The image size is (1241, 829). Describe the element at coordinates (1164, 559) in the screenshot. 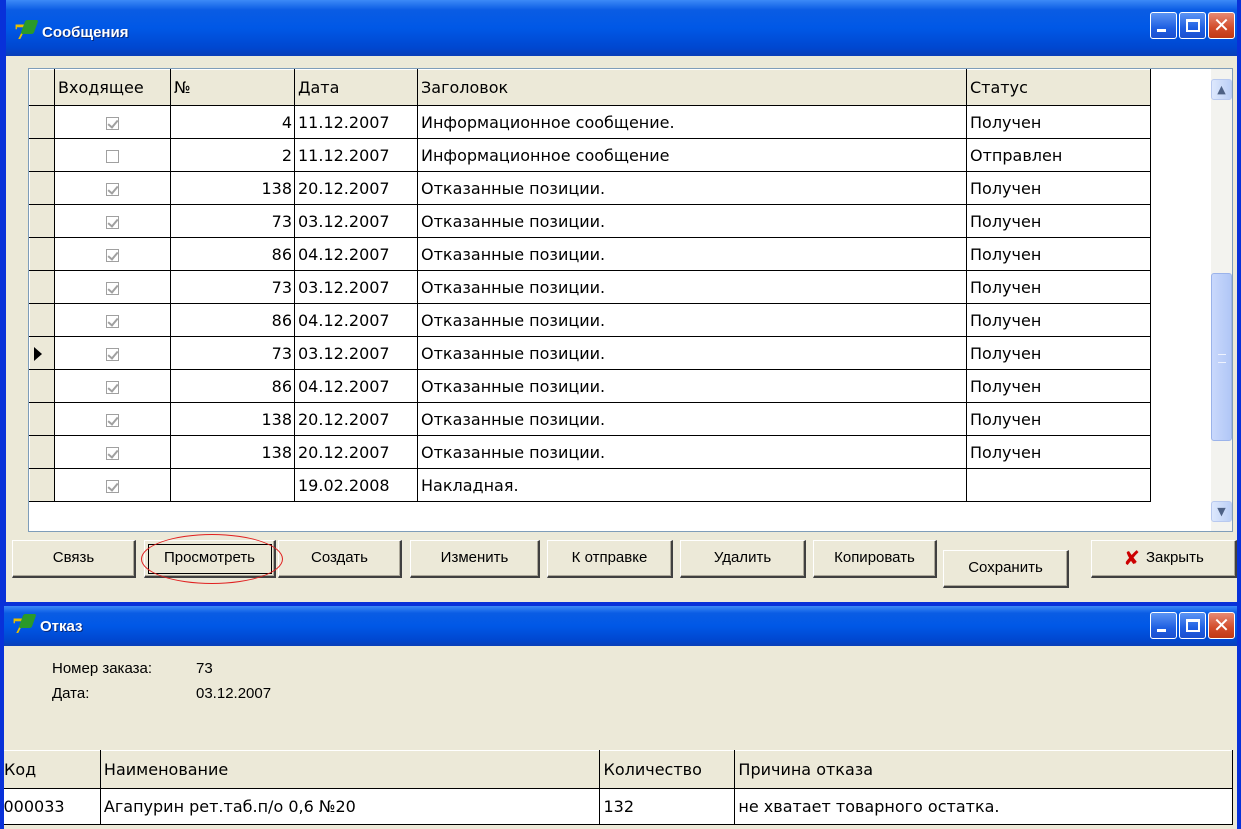

I see `close-button: ✘ Закрыть` at that location.